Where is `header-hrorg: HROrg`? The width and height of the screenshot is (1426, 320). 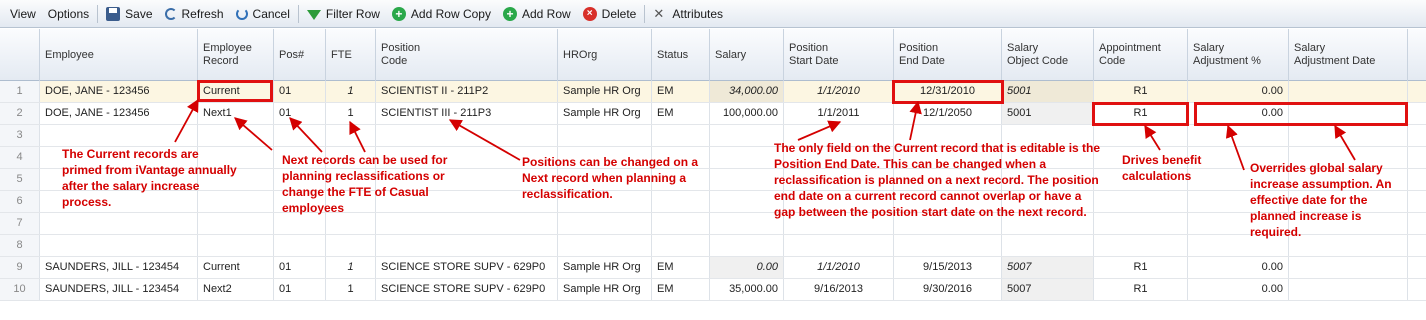
header-hrorg: HROrg is located at coordinates (605, 55).